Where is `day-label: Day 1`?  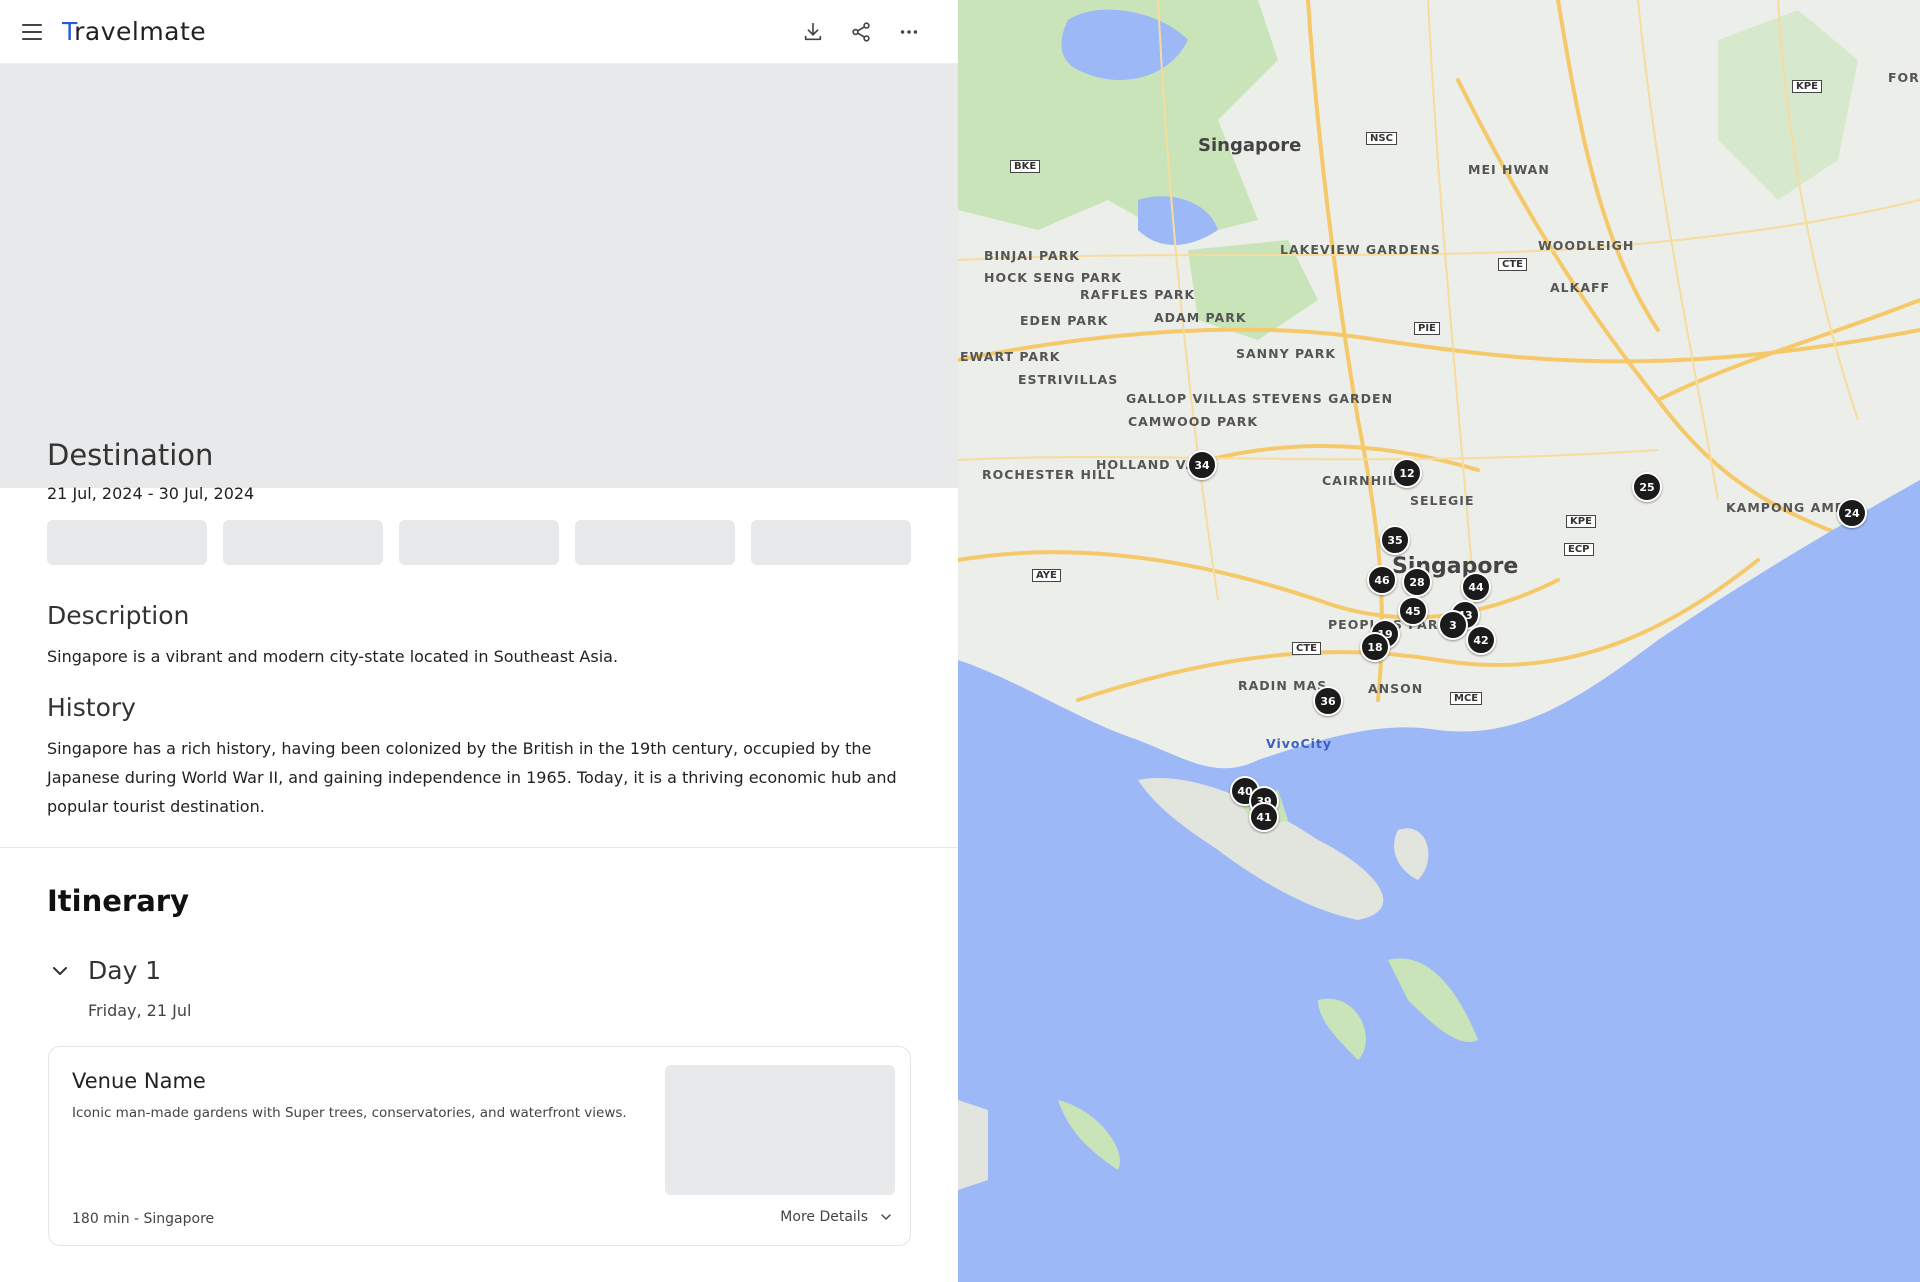 day-label: Day 1 is located at coordinates (125, 970).